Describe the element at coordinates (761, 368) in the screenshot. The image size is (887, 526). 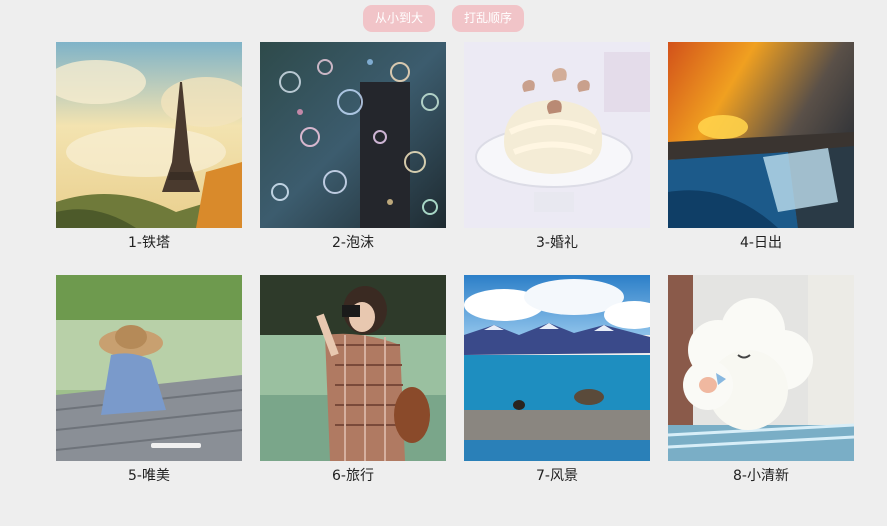
I see `cloud-plush-photo` at that location.